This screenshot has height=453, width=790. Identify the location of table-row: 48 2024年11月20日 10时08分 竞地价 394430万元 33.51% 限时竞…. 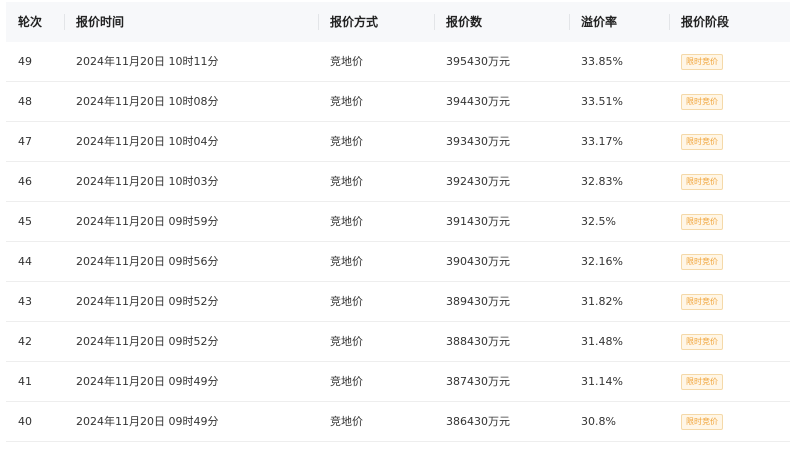
(398, 102).